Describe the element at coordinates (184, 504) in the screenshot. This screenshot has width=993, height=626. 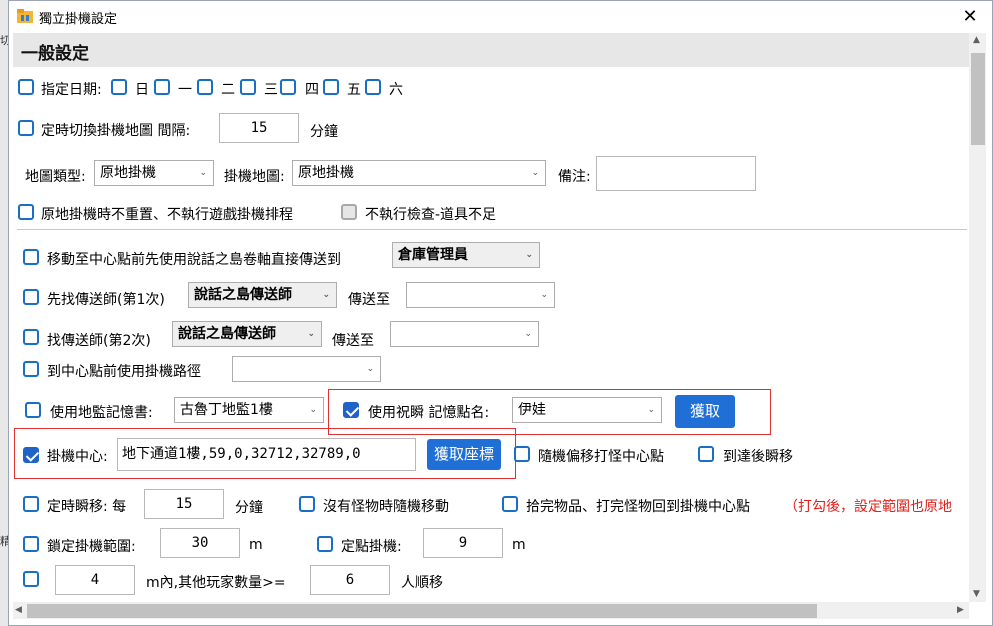
I see `timed-teleport-input: 15` at that location.